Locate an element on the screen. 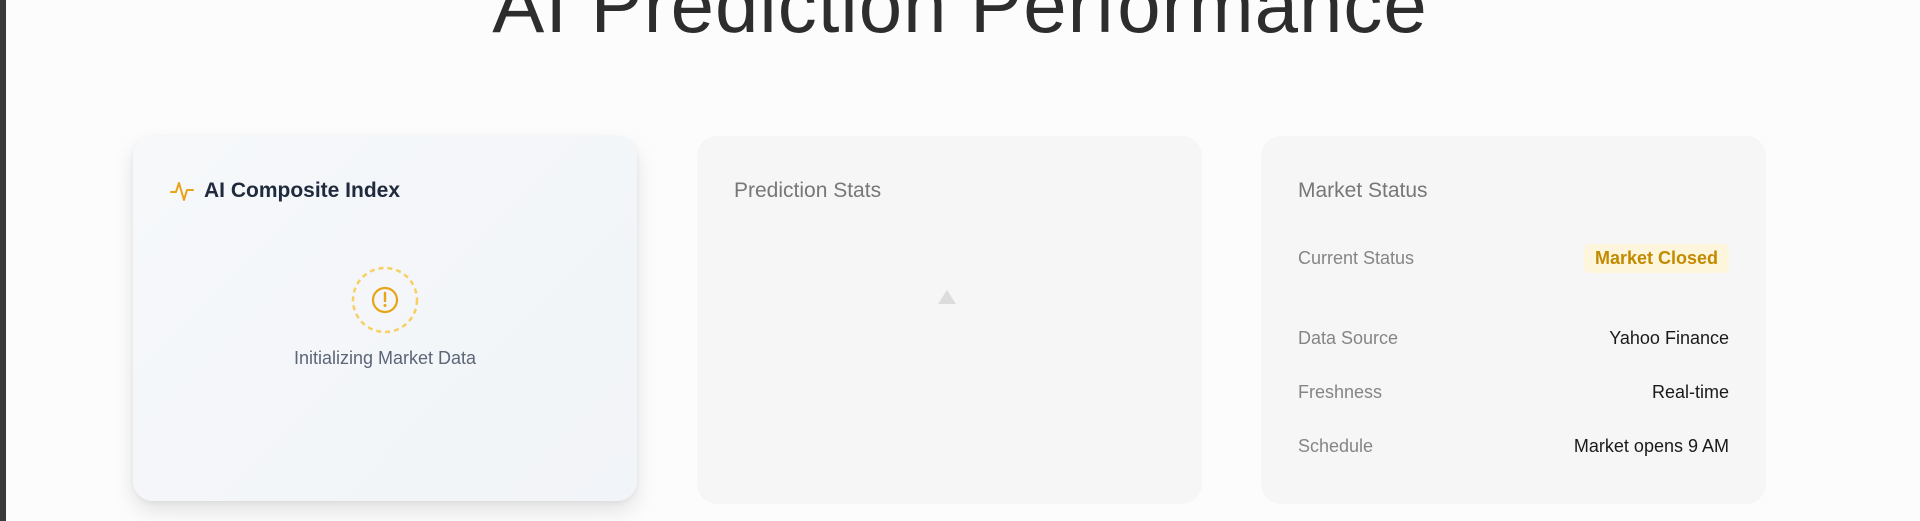 This screenshot has width=1920, height=521. ai-card-title: AI Composite Index is located at coordinates (302, 190).